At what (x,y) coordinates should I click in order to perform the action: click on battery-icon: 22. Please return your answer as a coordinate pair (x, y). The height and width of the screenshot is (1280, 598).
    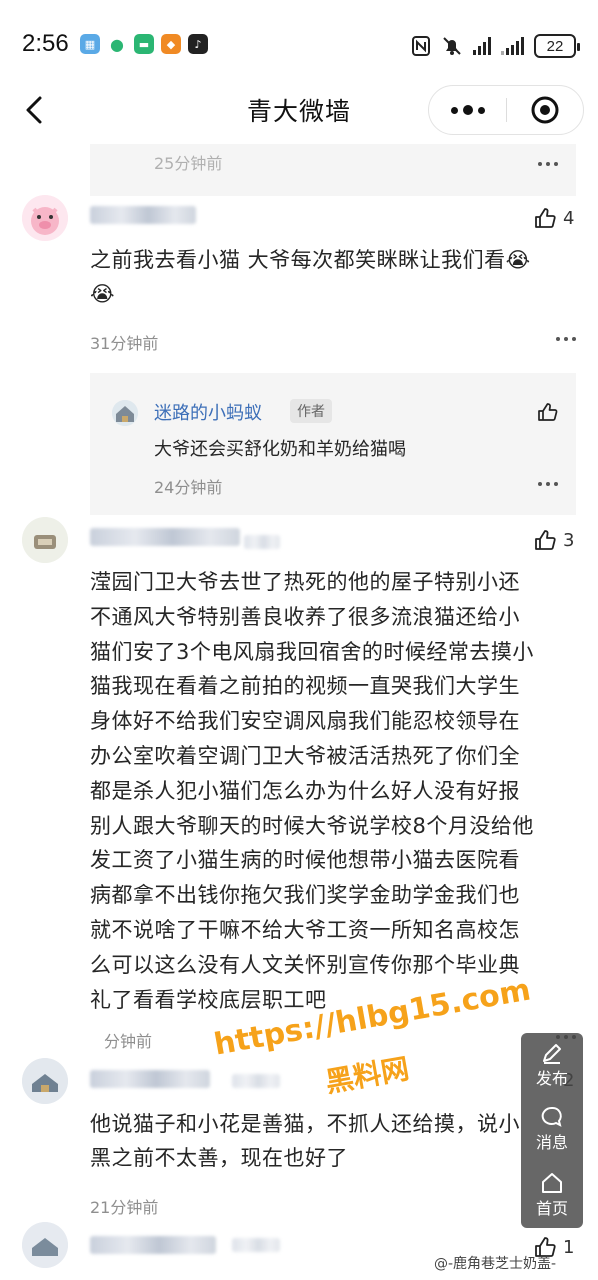
    Looking at the image, I should click on (557, 46).